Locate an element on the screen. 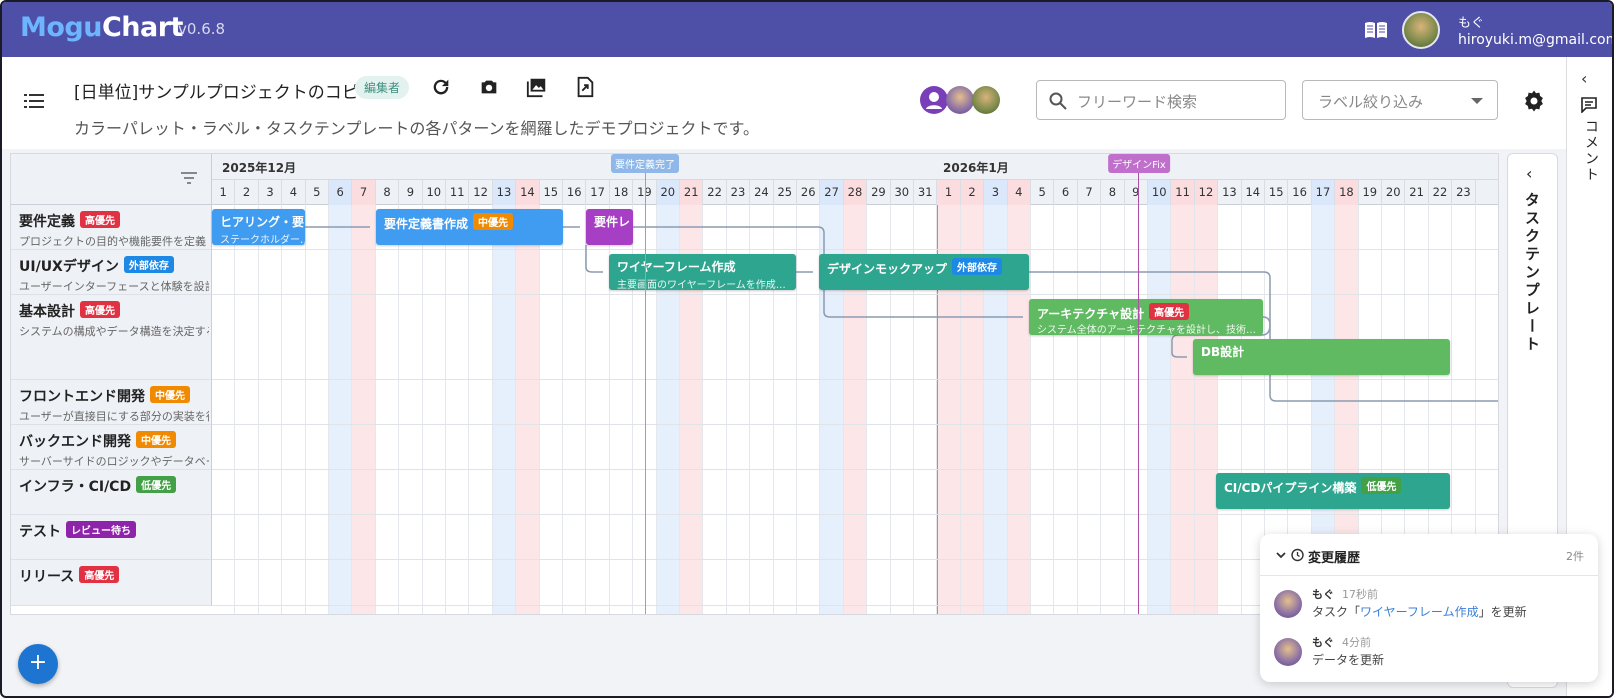 This screenshot has height=698, width=1614. task-bar: デザインモックアップ 外部依存 is located at coordinates (924, 272).